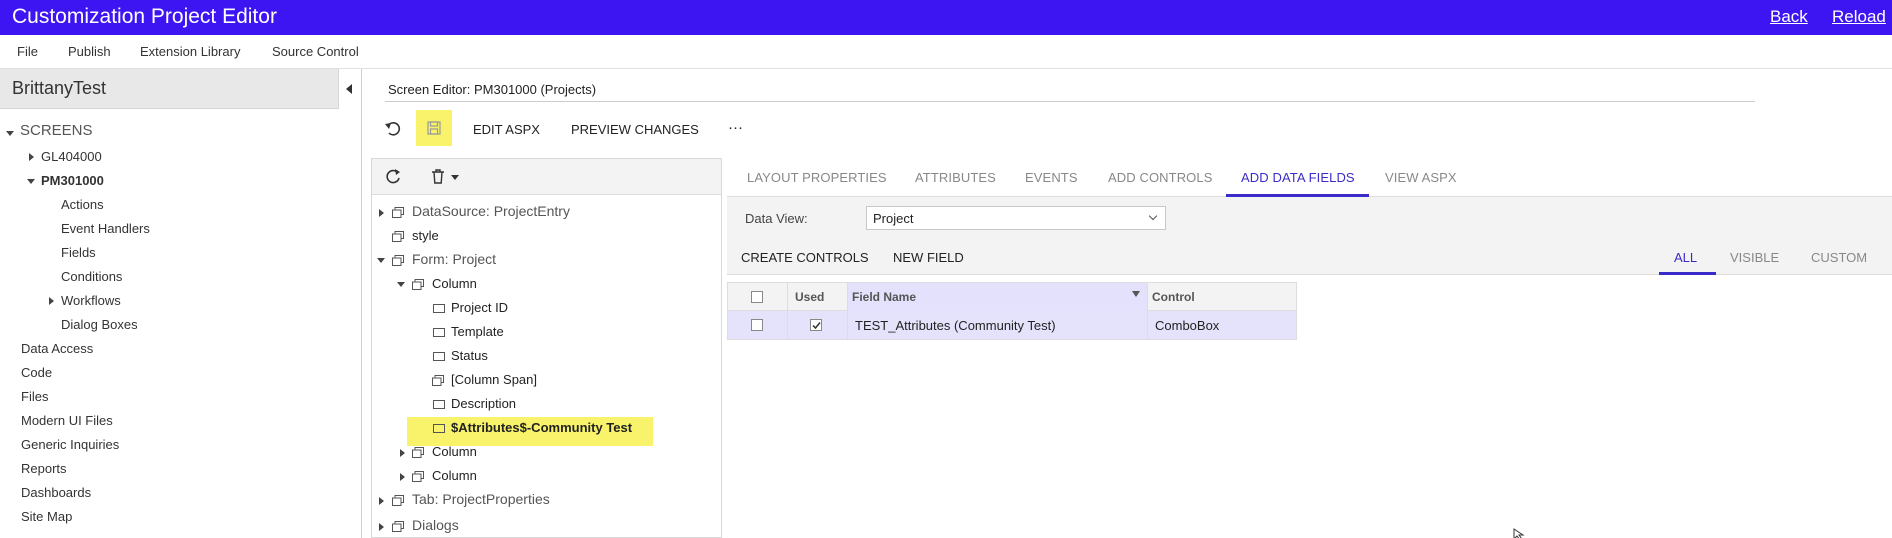  Describe the element at coordinates (381, 527) in the screenshot. I see `expand-dialogs-icon` at that location.